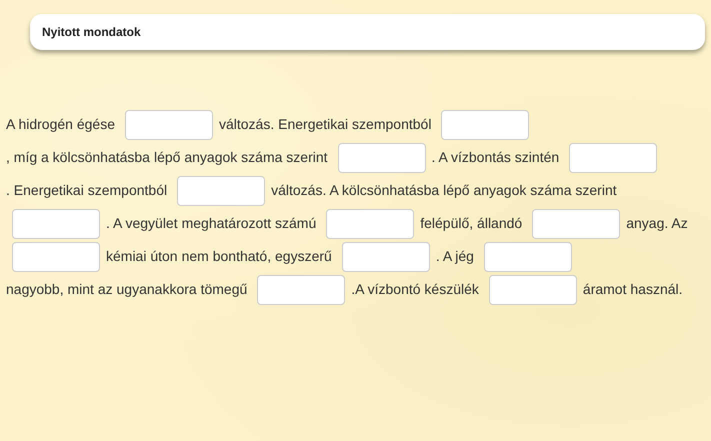  I want to click on sentence-text: A hidrogén égése, so click(60, 124).